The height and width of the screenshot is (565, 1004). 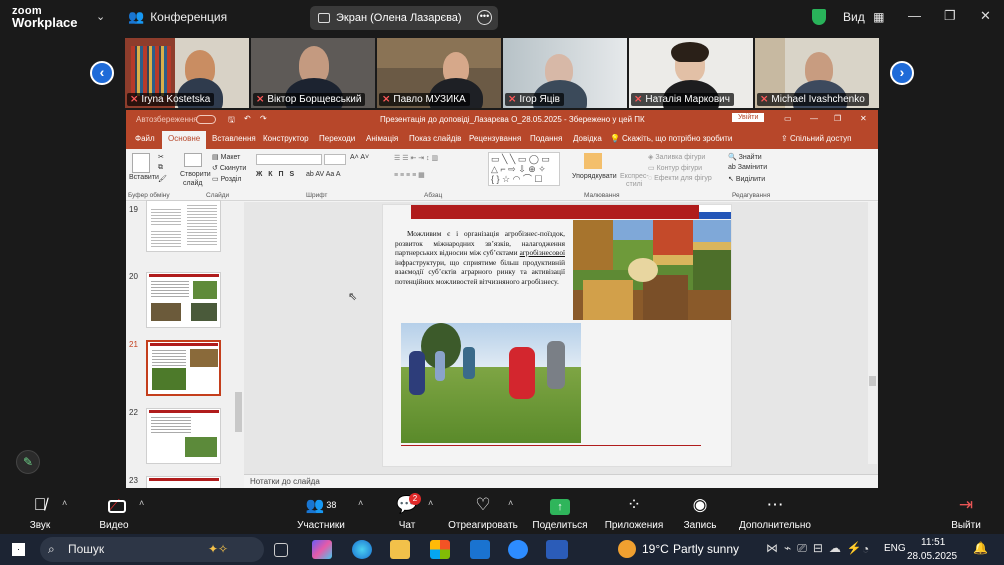 I want to click on align-icons: ≡ ≡ ≡ ≡ ▦, so click(x=409, y=175).